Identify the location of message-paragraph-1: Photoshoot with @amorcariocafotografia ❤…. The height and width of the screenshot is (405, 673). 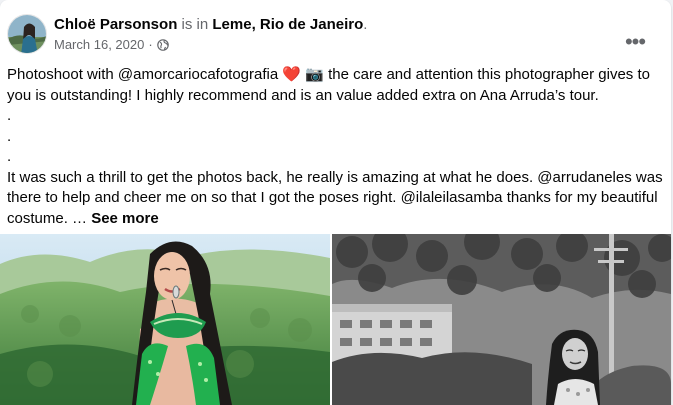
(337, 85).